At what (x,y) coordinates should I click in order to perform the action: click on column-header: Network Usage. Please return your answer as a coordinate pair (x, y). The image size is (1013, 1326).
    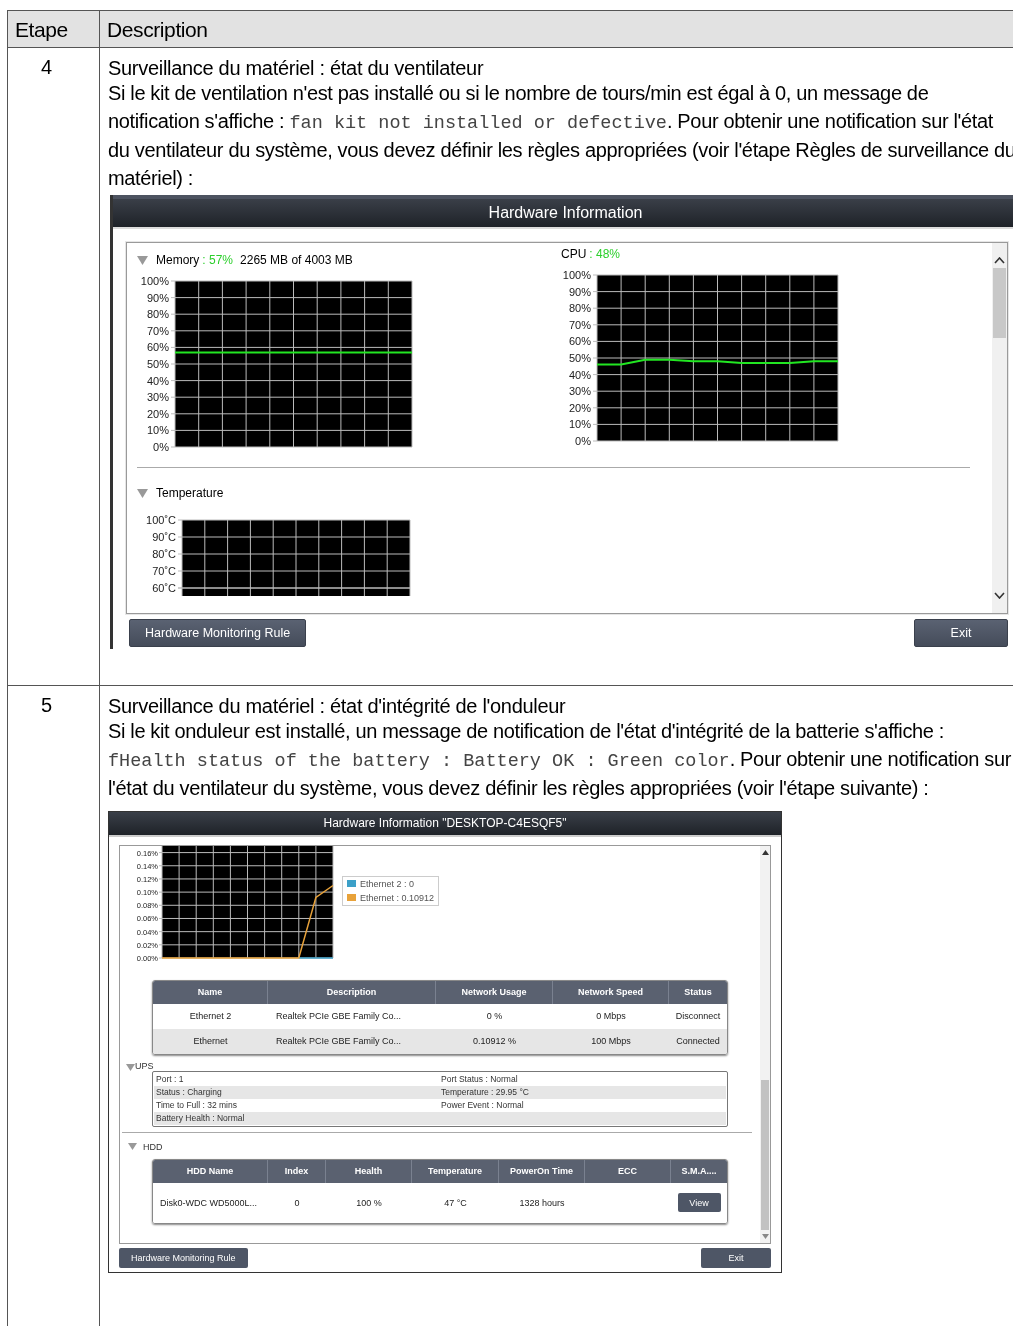
    Looking at the image, I should click on (494, 992).